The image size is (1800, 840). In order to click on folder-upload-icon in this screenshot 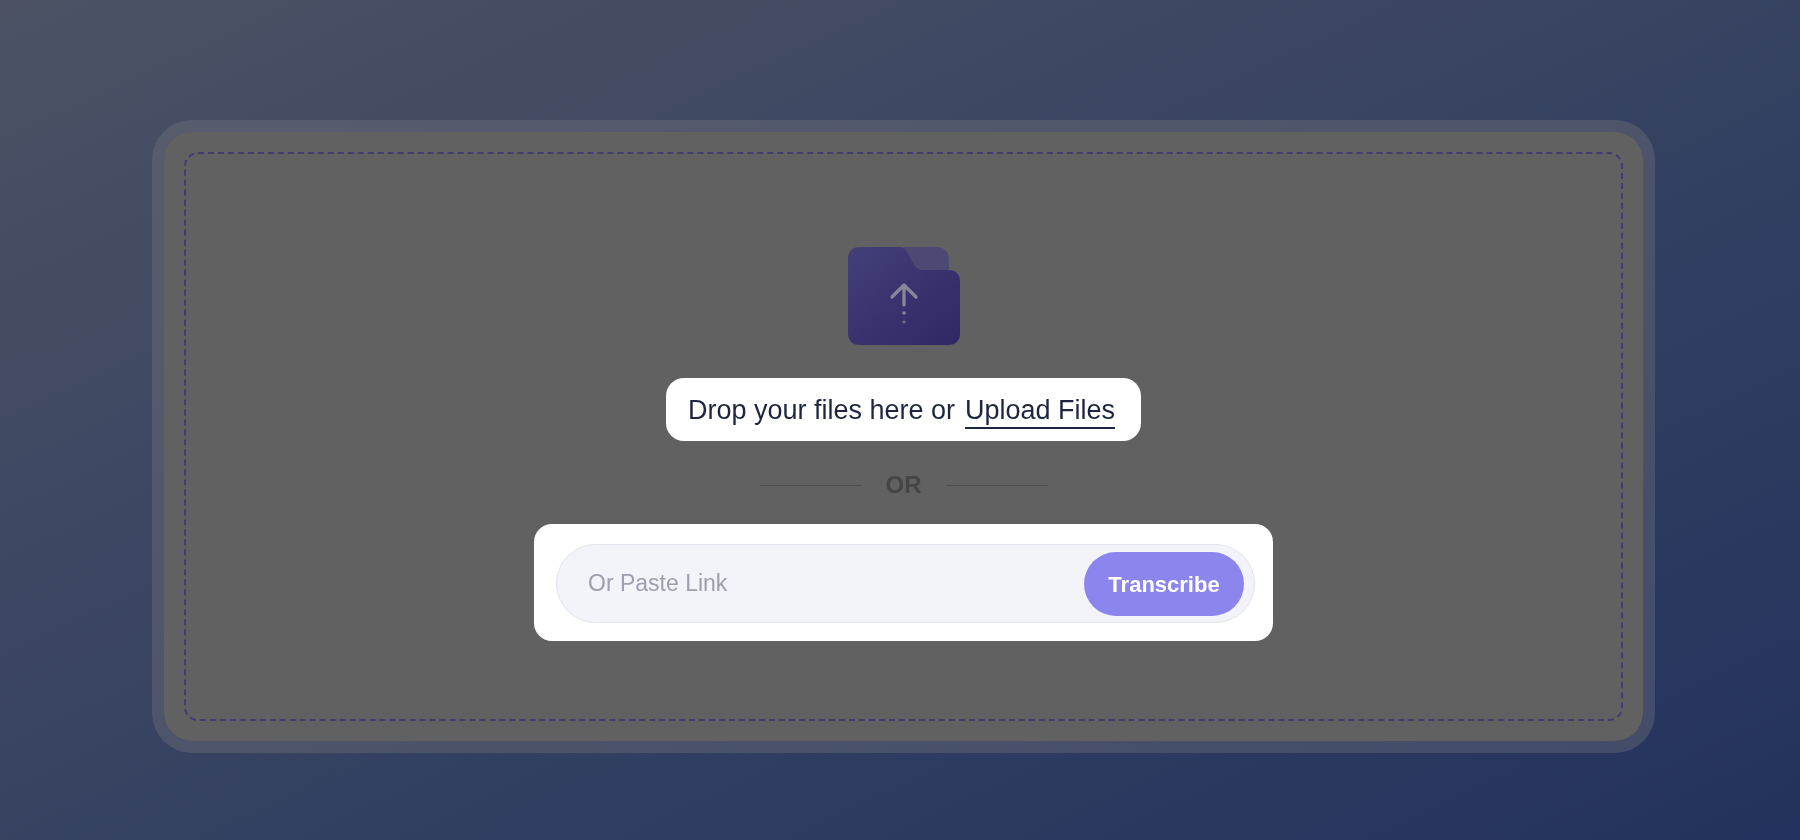, I will do `click(903, 296)`.